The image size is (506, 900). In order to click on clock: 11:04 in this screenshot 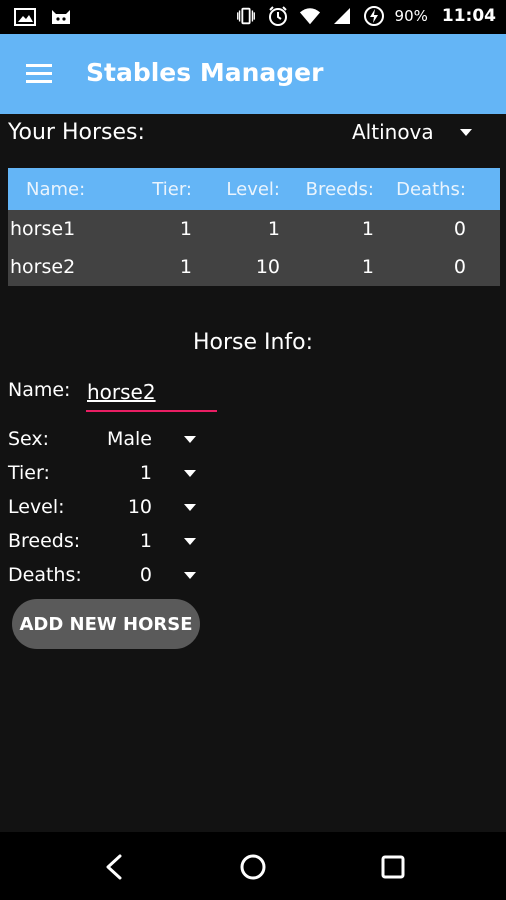, I will do `click(468, 16)`.